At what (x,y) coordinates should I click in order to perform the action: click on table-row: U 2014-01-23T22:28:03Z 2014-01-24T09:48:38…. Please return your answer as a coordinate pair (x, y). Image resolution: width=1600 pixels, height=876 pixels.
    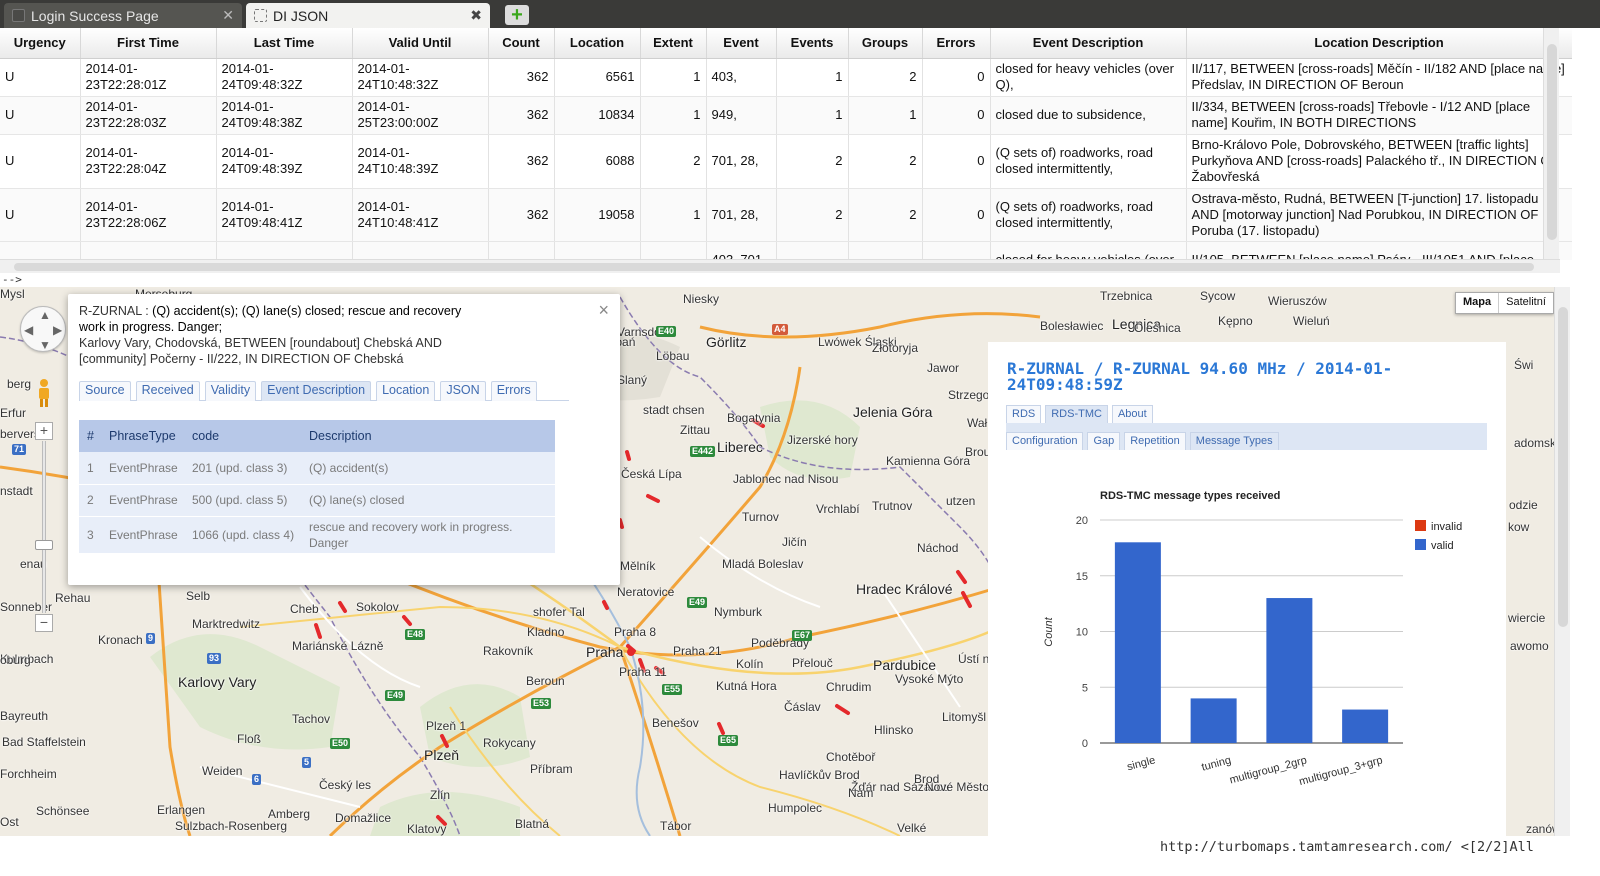
    Looking at the image, I should click on (786, 115).